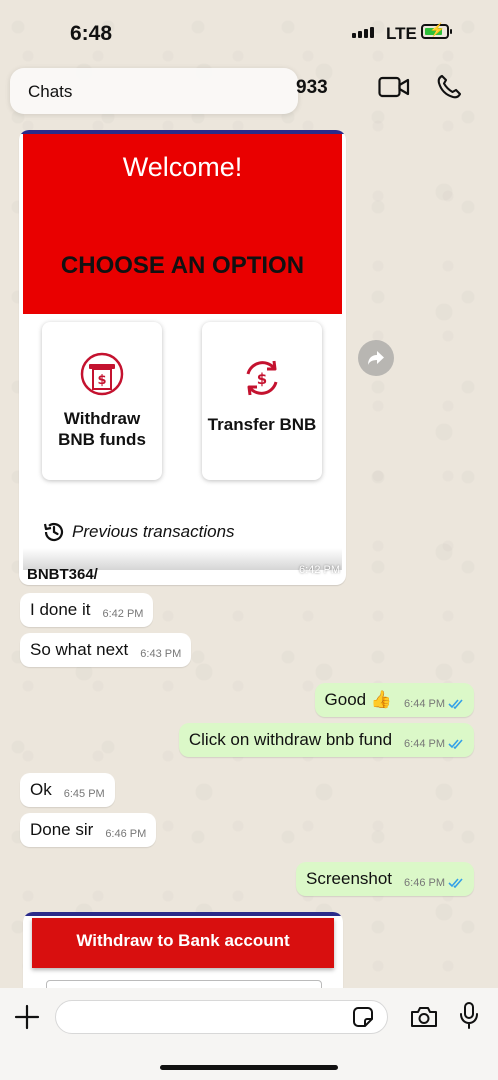  Describe the element at coordinates (249, 1067) in the screenshot. I see `home-indicator` at that location.